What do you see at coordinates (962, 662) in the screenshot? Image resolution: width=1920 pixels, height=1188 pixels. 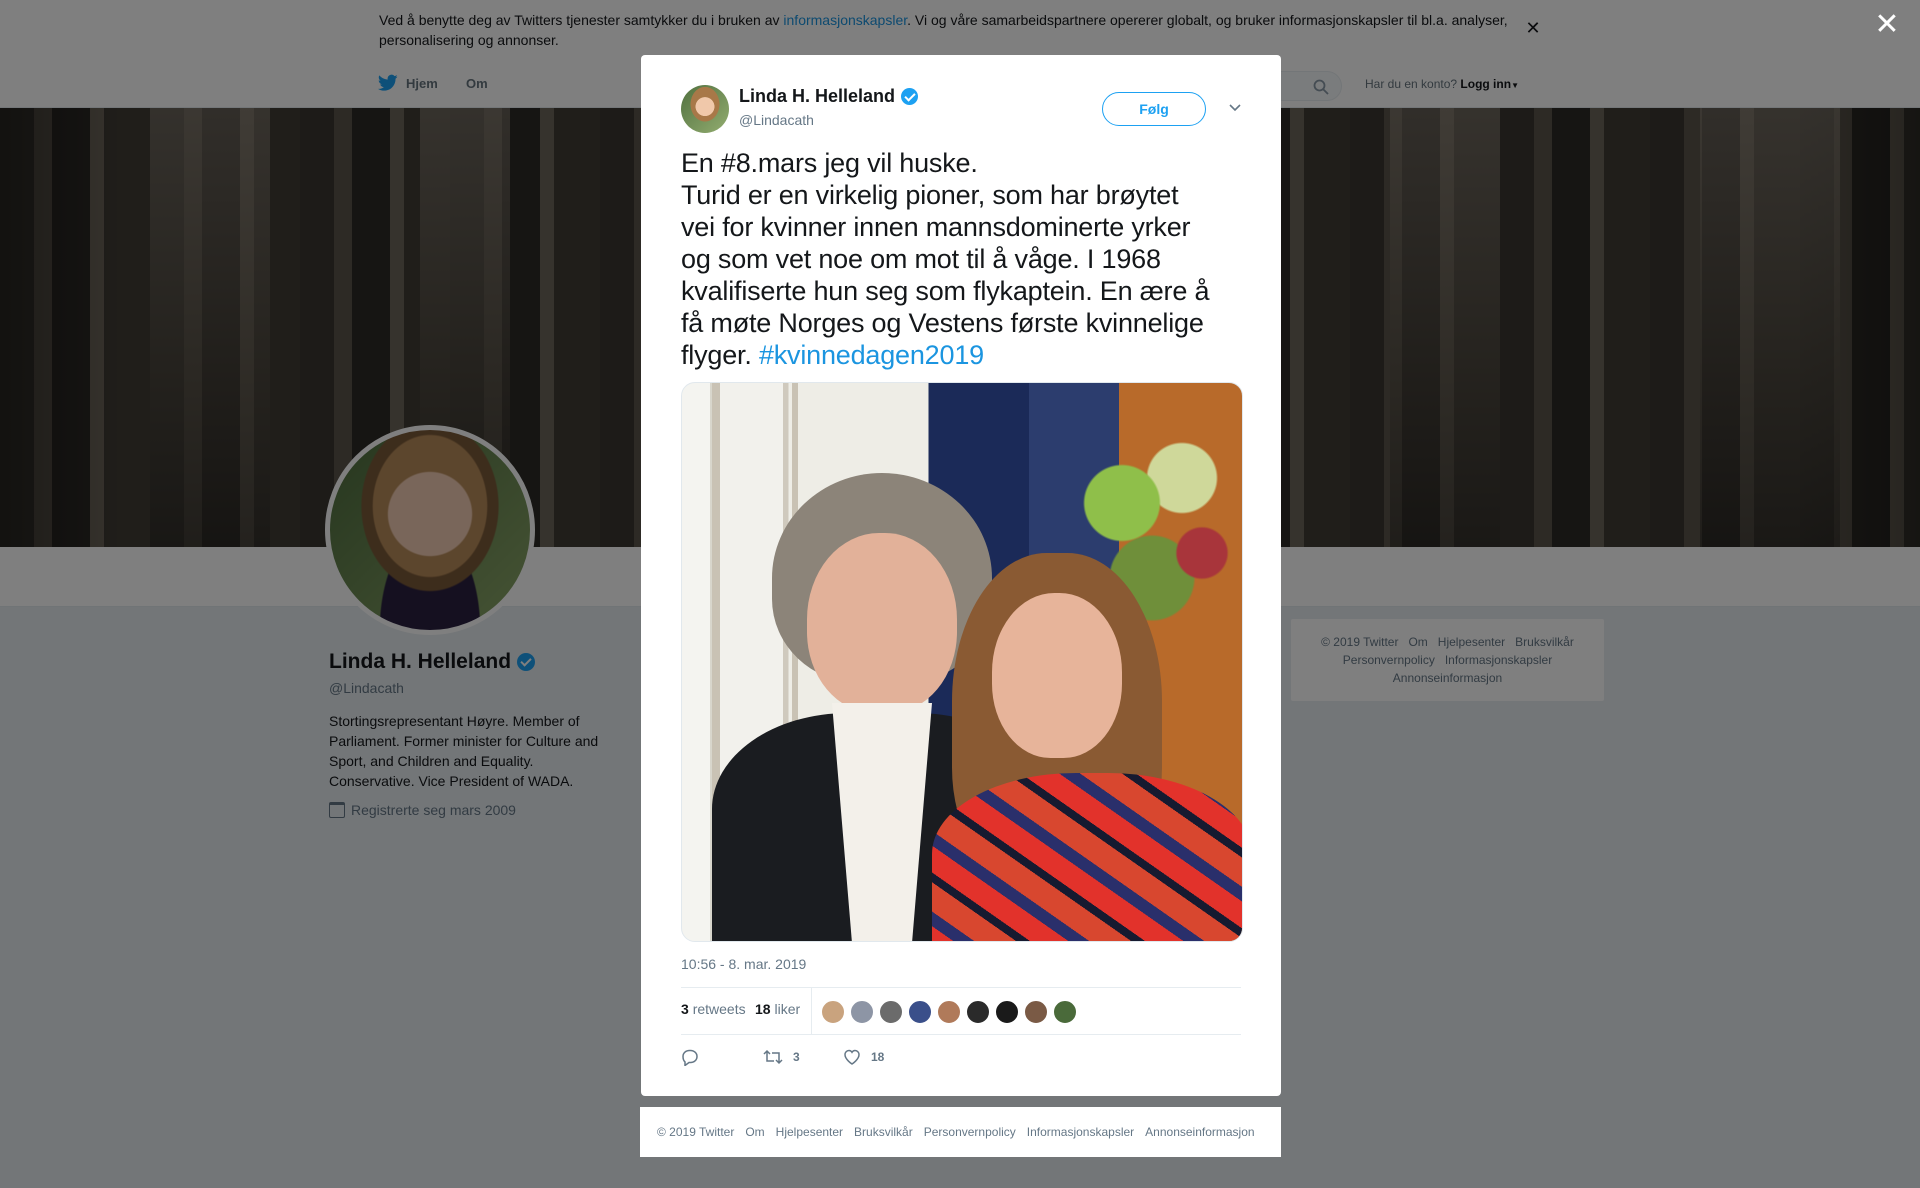 I see `tweet-photo` at bounding box center [962, 662].